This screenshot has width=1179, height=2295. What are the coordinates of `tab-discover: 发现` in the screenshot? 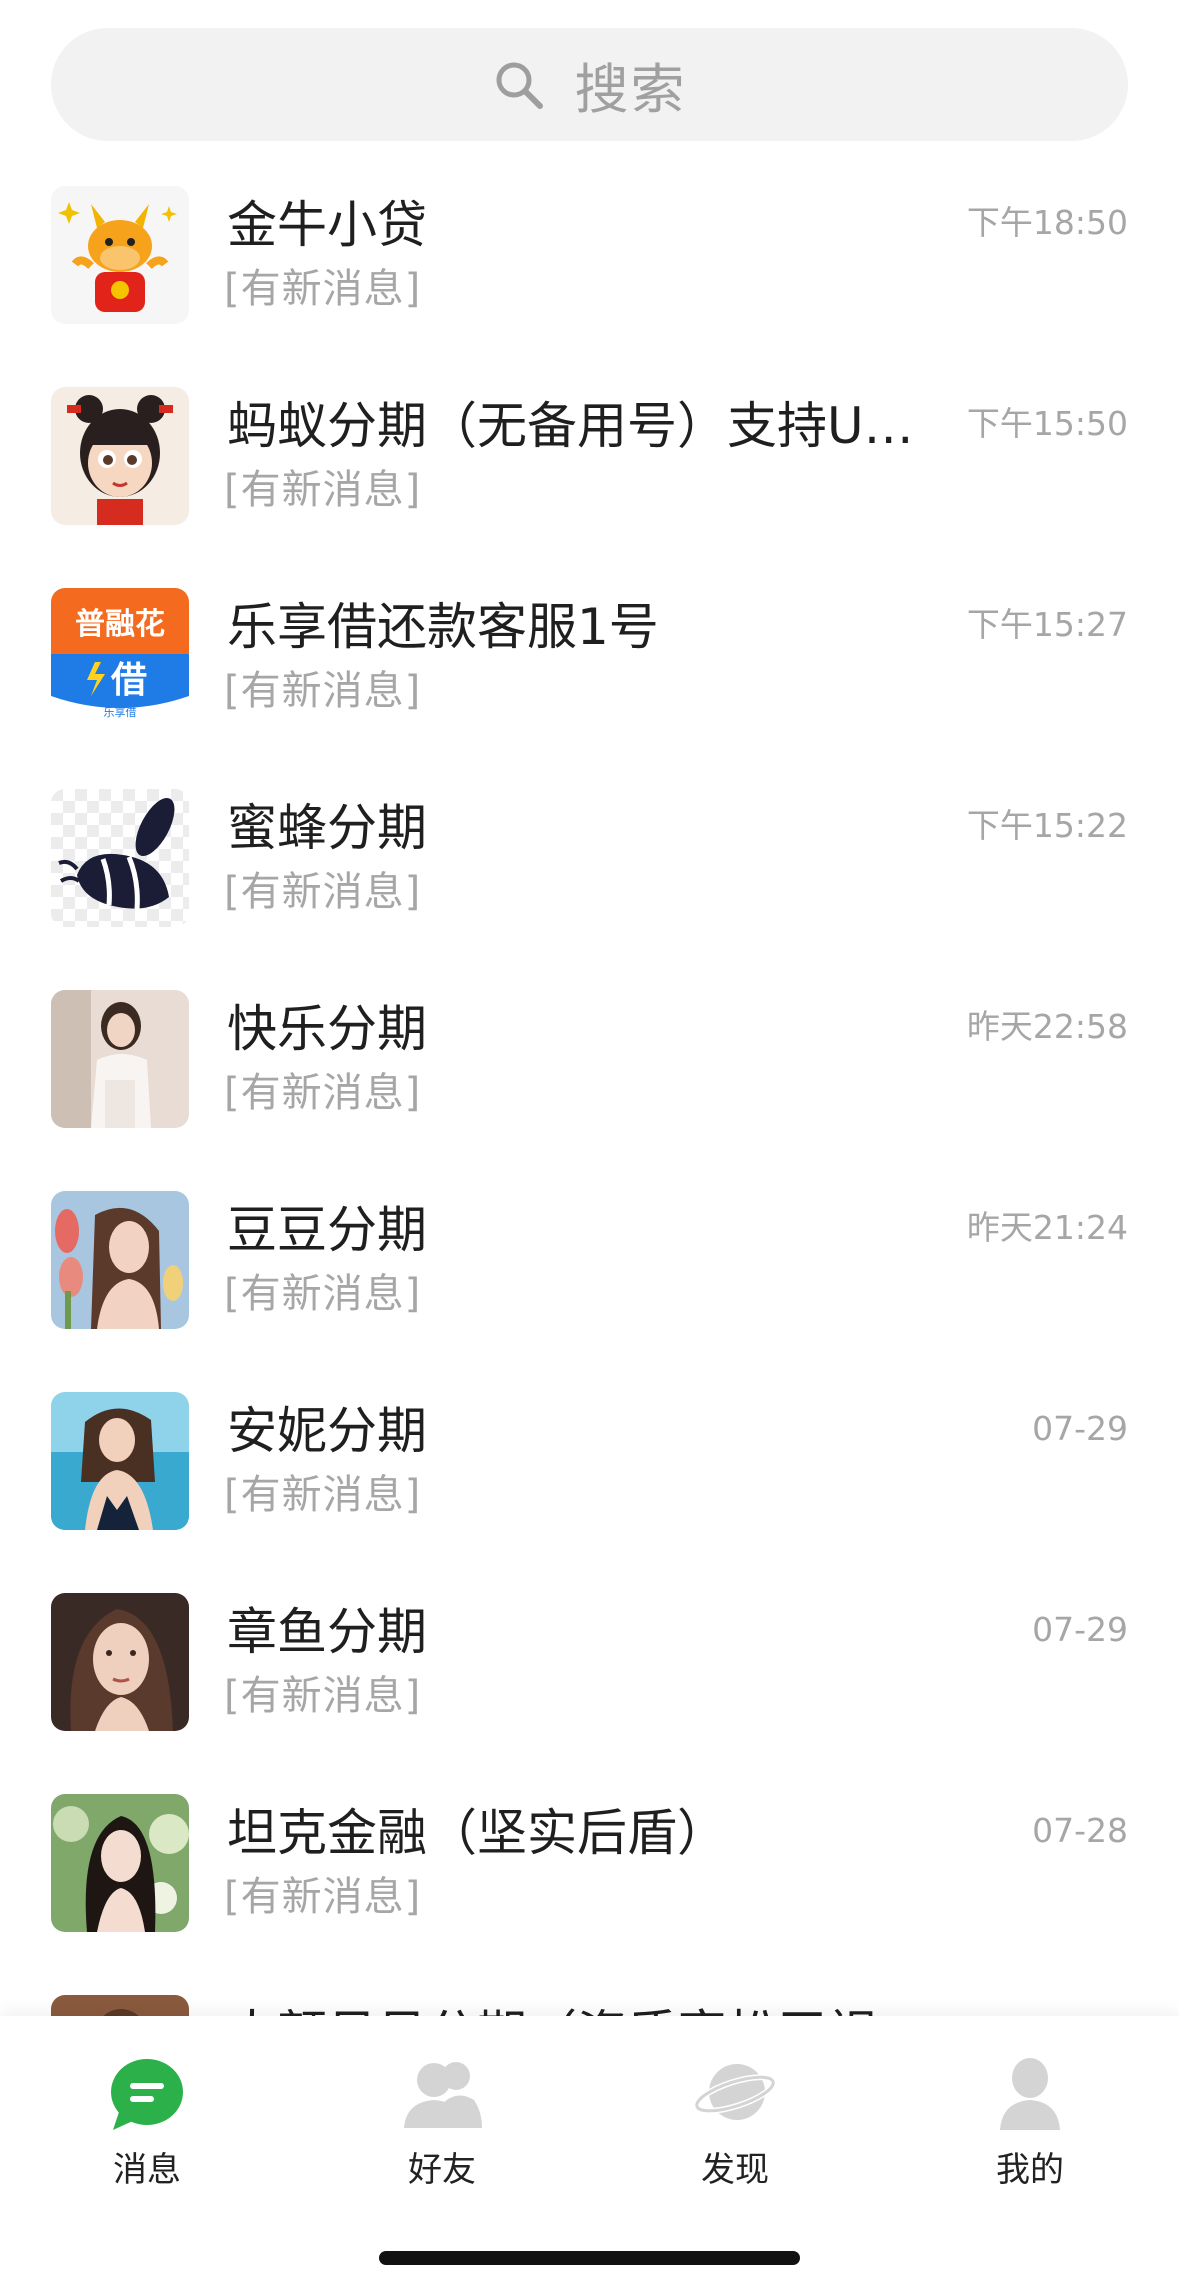 It's located at (735, 2126).